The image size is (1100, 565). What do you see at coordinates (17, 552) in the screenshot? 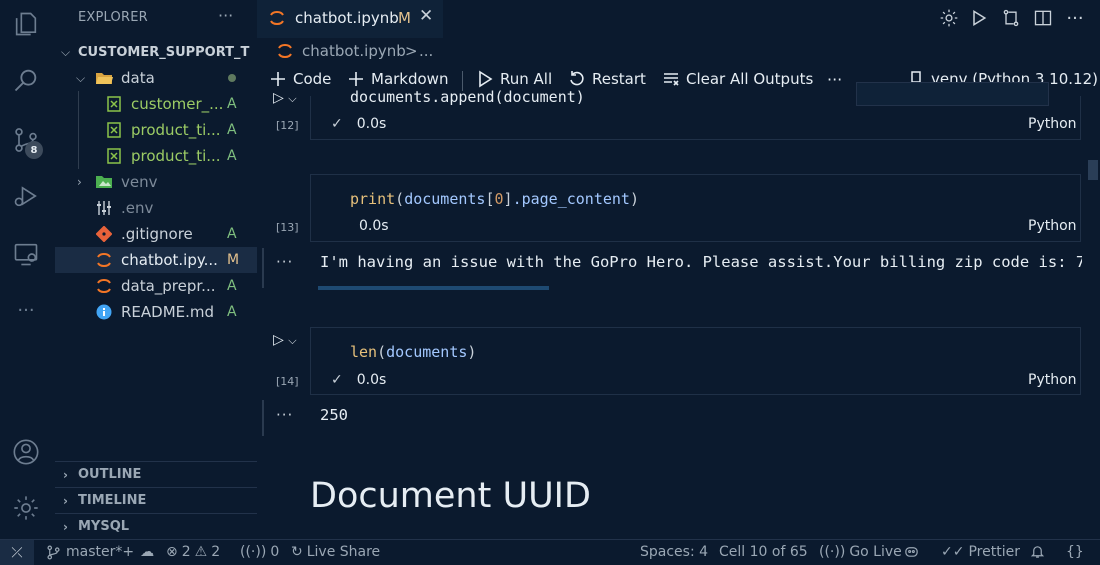
I see `remote-indicator: ⤫` at bounding box center [17, 552].